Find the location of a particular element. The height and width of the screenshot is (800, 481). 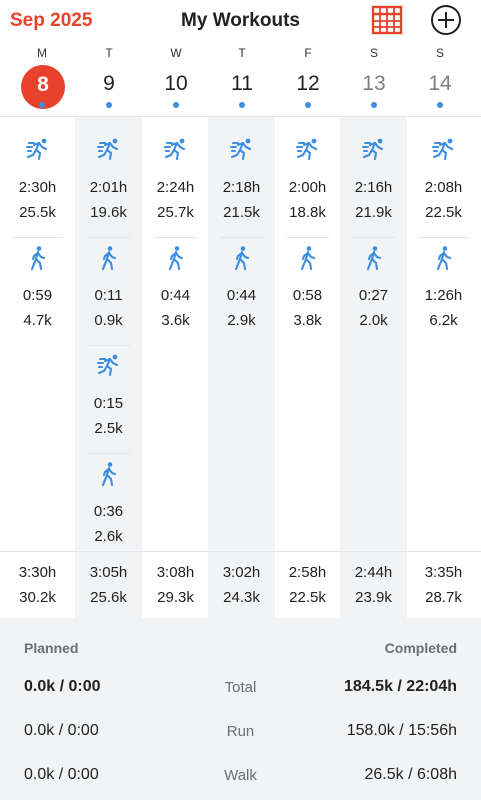

workout-entry: 2:18h 21.5k is located at coordinates (241, 182).